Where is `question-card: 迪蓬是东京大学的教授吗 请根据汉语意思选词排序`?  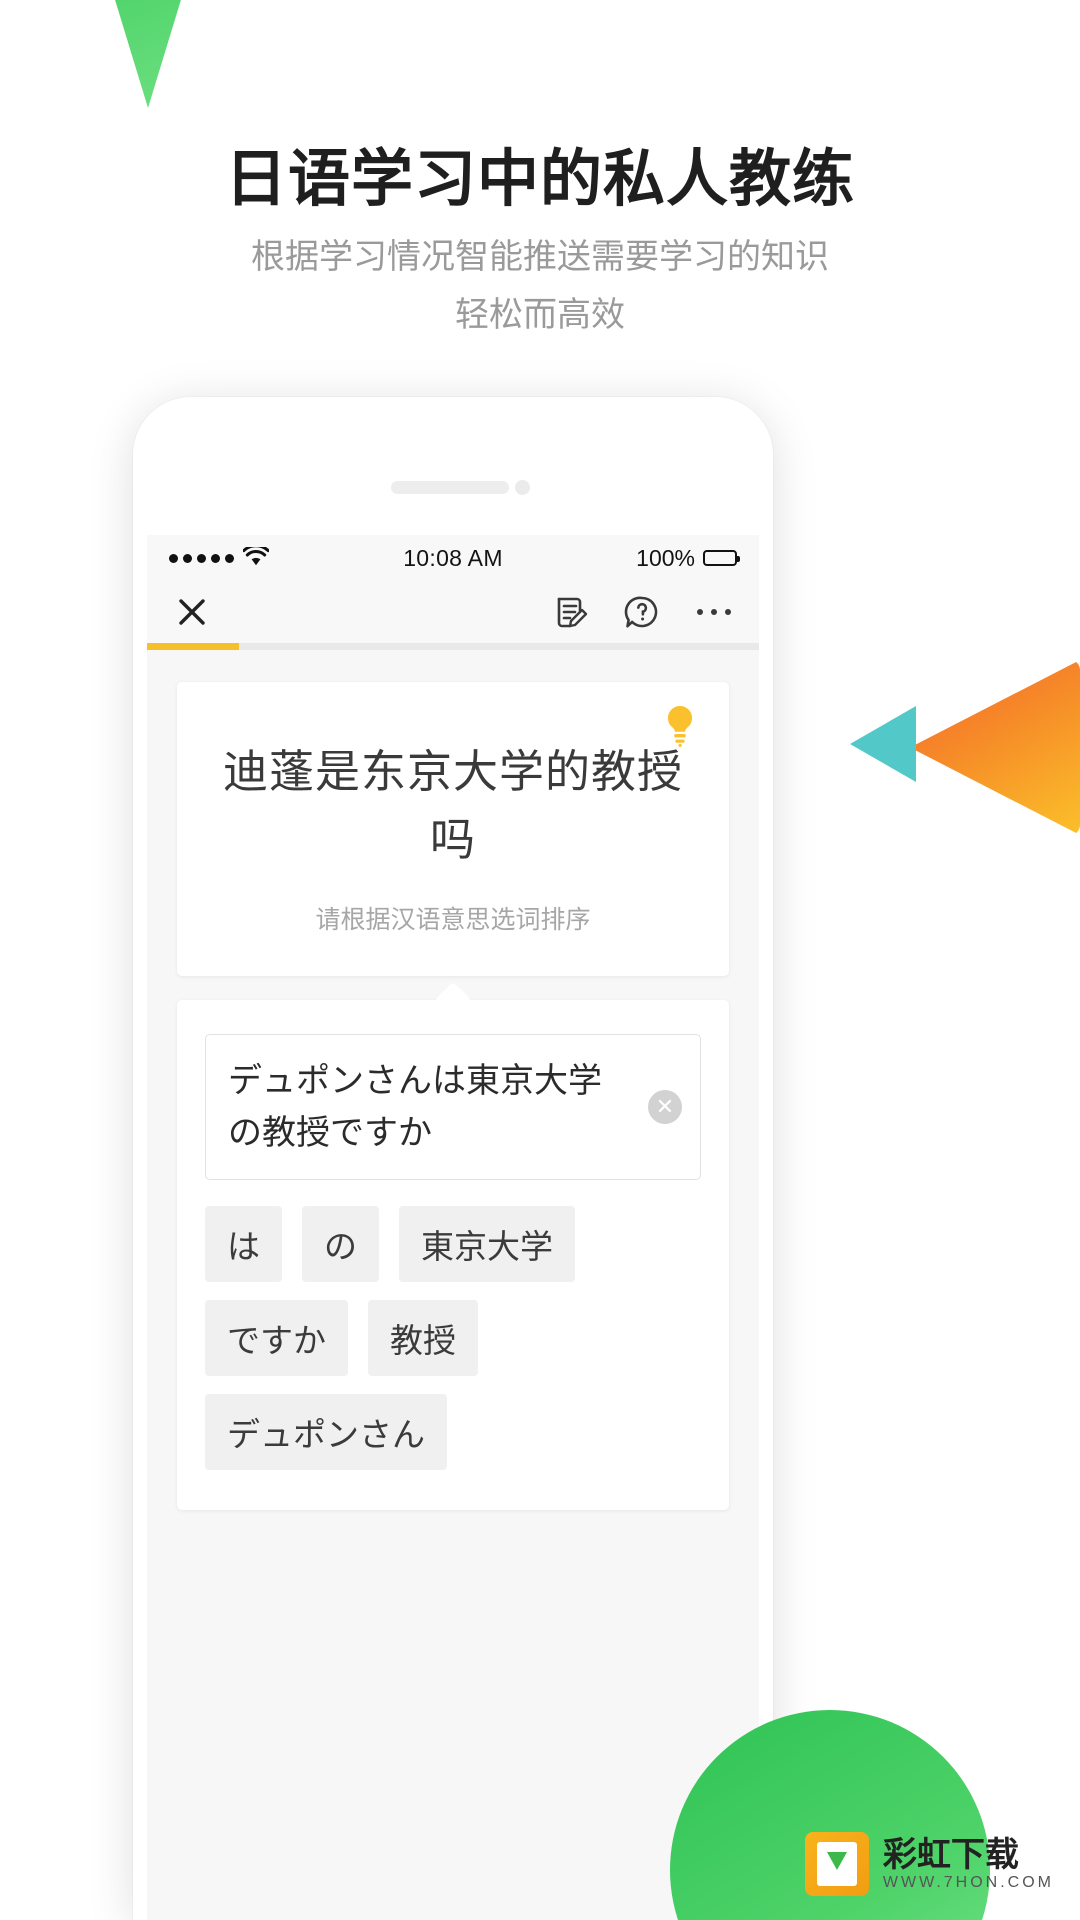 question-card: 迪蓬是东京大学的教授吗 请根据汉语意思选词排序 is located at coordinates (453, 829).